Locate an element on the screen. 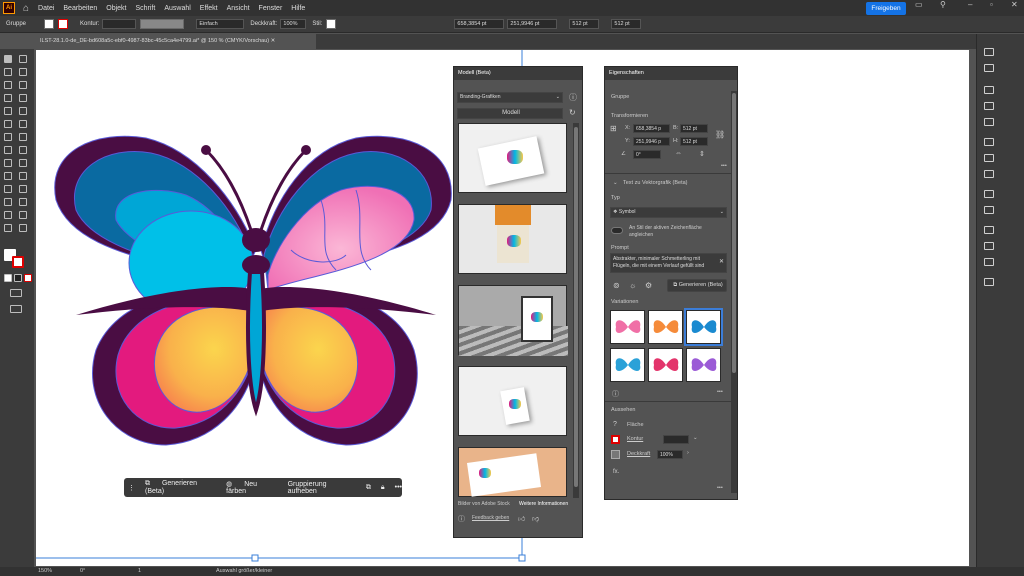 Image resolution: width=1024 pixels, height=576 pixels. flip-horizontal-icon: ⇔ is located at coordinates (678, 153).